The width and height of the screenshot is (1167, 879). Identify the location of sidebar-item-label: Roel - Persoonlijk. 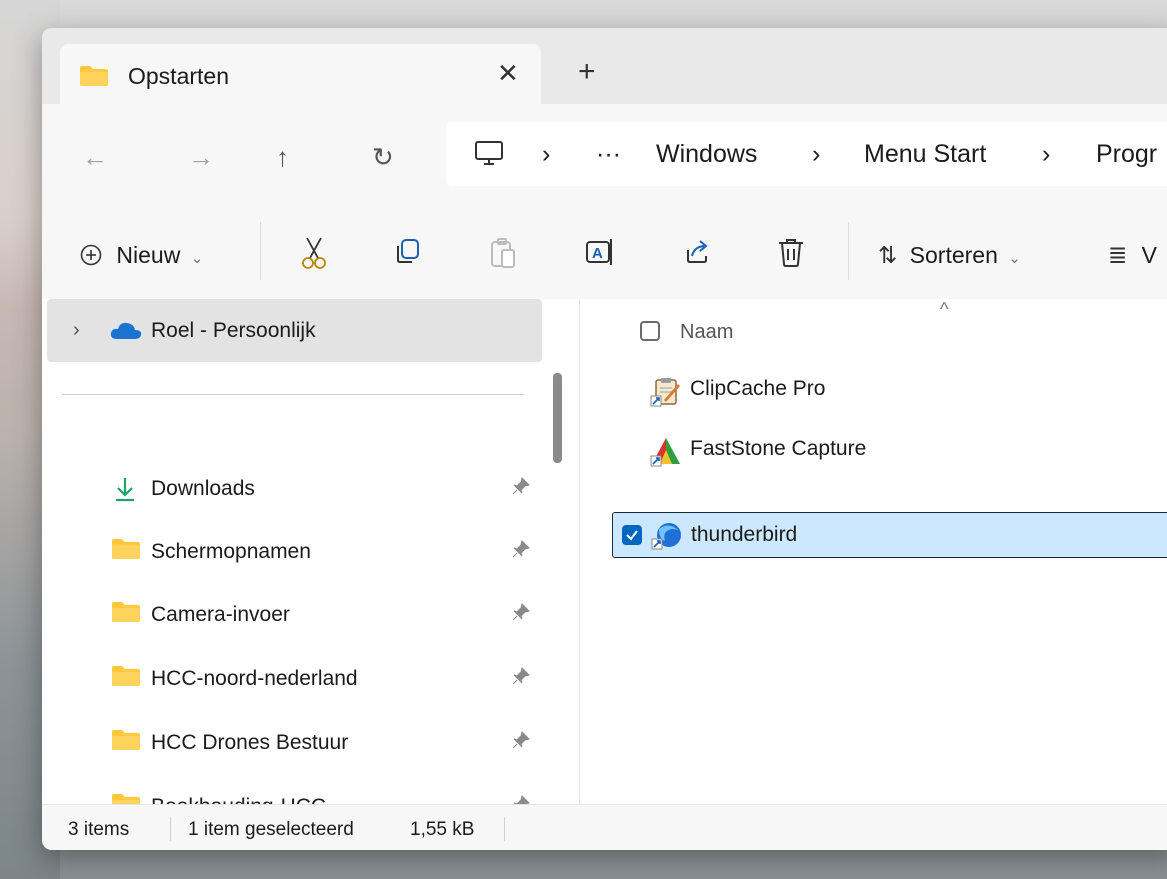
(233, 330).